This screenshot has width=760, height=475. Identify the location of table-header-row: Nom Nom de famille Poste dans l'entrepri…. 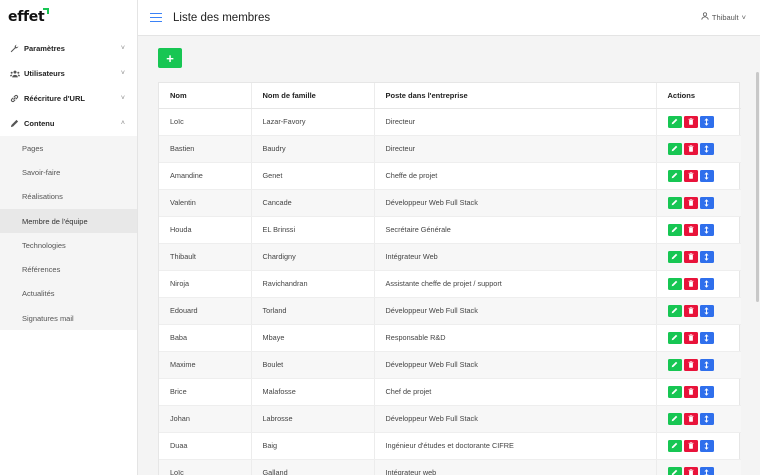
(450, 96).